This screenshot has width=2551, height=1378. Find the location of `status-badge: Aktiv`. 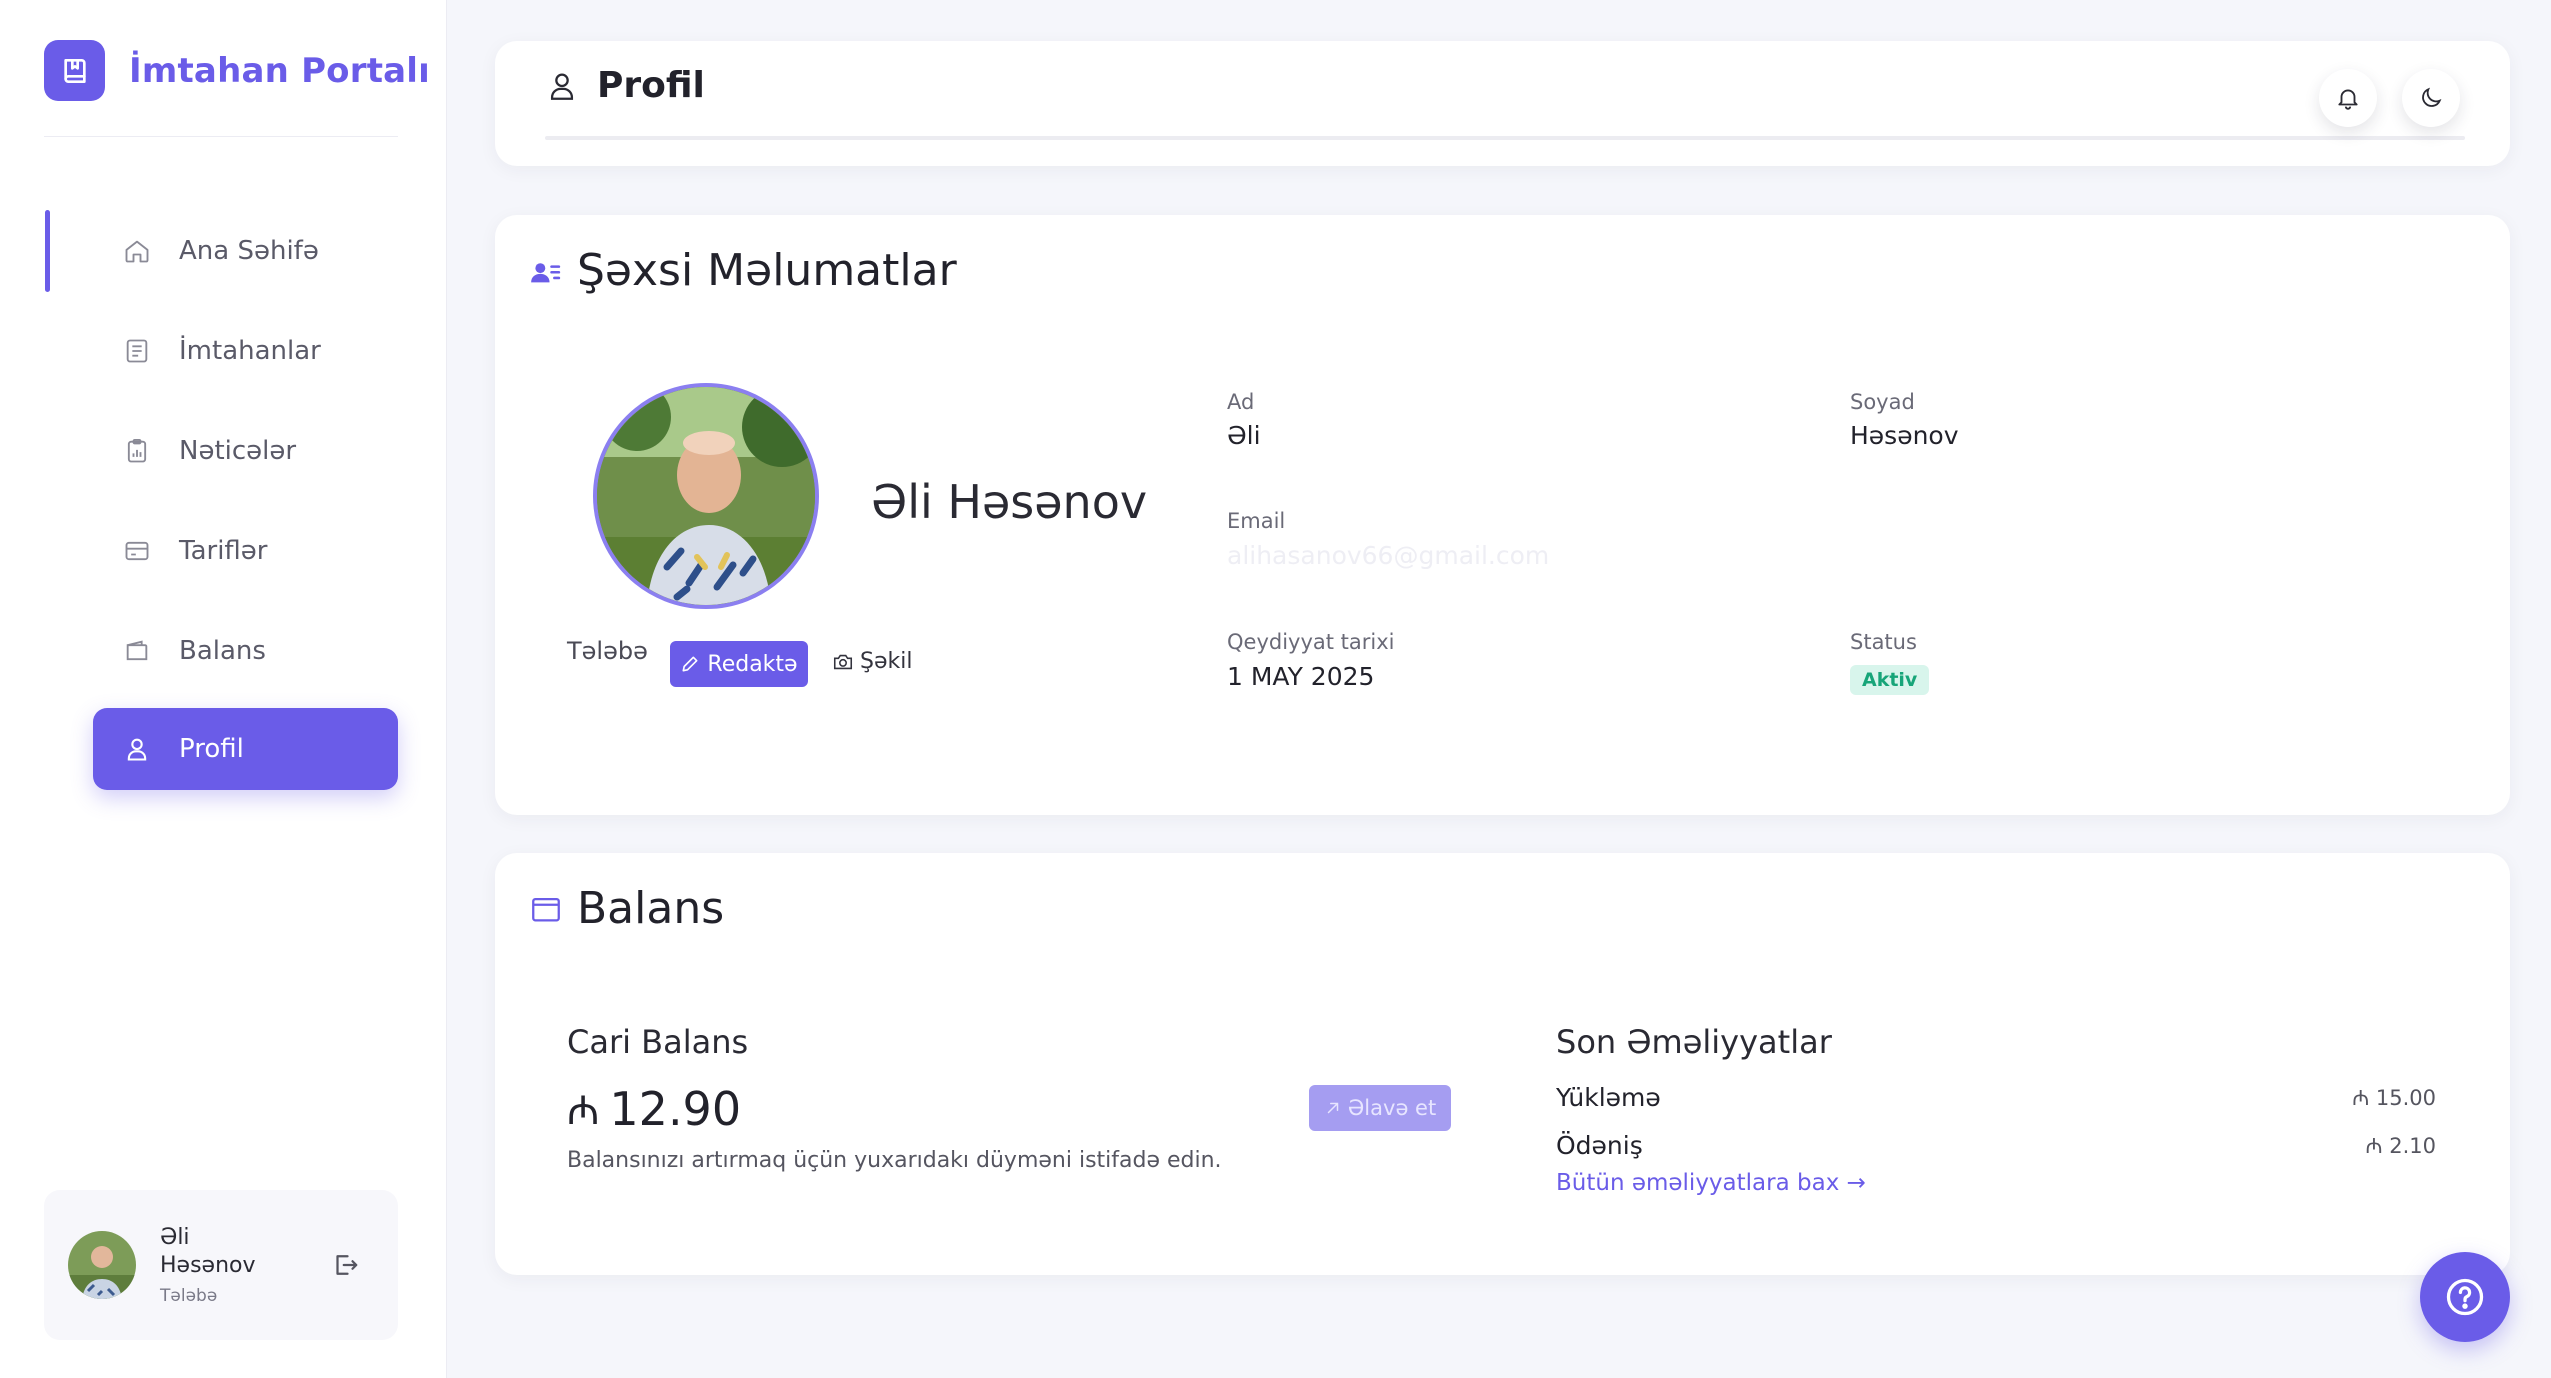

status-badge: Aktiv is located at coordinates (1890, 680).